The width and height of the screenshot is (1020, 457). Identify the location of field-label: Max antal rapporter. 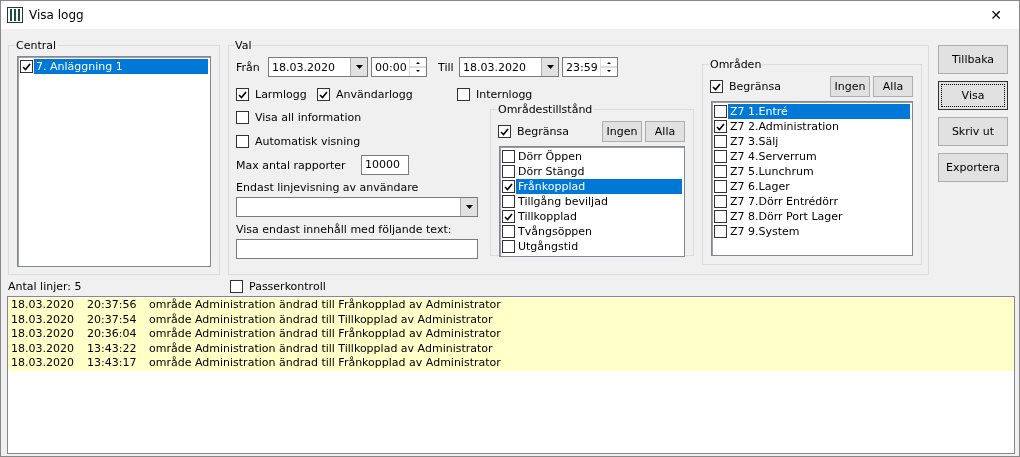
(291, 165).